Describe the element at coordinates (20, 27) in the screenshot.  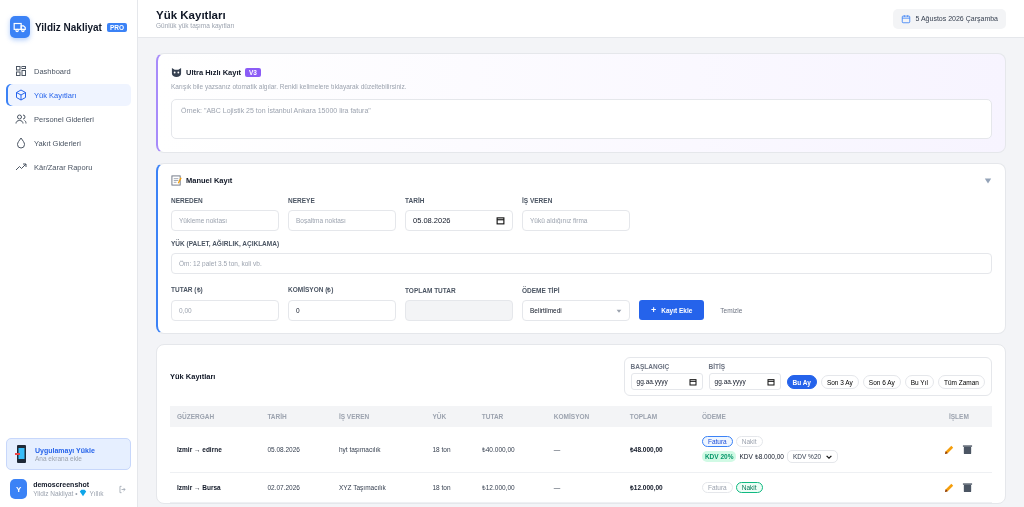
I see `truck-icon` at that location.